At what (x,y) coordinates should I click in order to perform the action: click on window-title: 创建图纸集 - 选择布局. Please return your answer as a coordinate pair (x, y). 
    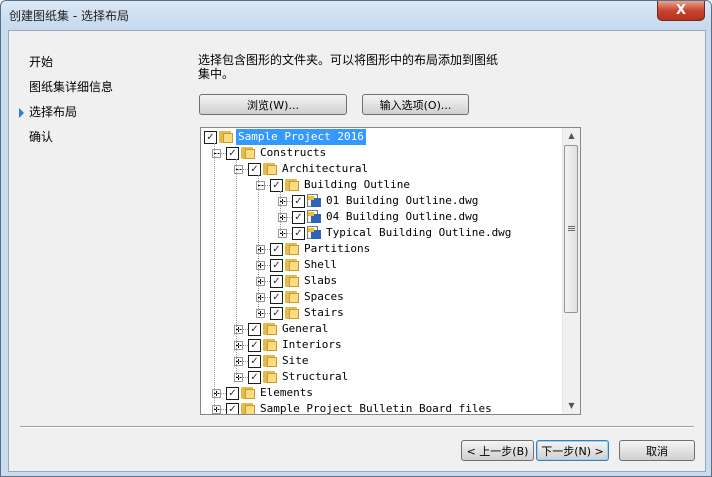
    Looking at the image, I should click on (69, 16).